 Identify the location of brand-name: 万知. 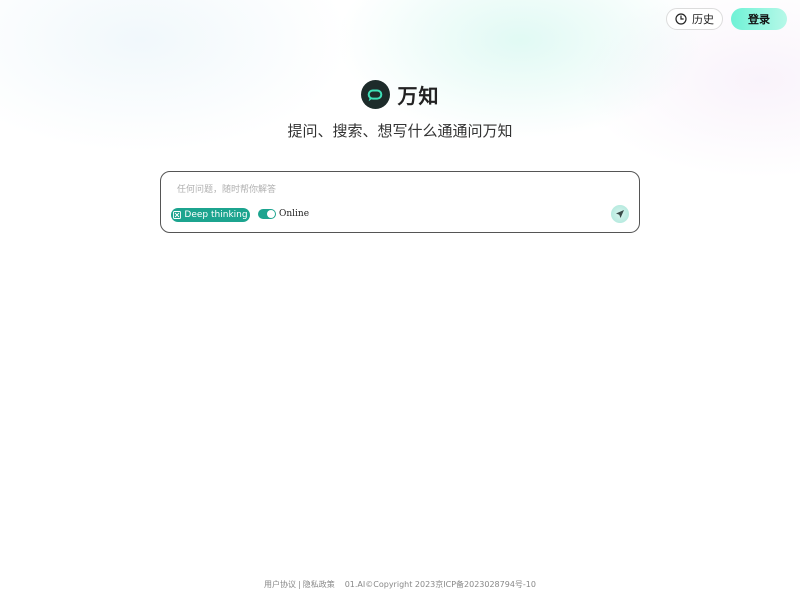
(418, 96).